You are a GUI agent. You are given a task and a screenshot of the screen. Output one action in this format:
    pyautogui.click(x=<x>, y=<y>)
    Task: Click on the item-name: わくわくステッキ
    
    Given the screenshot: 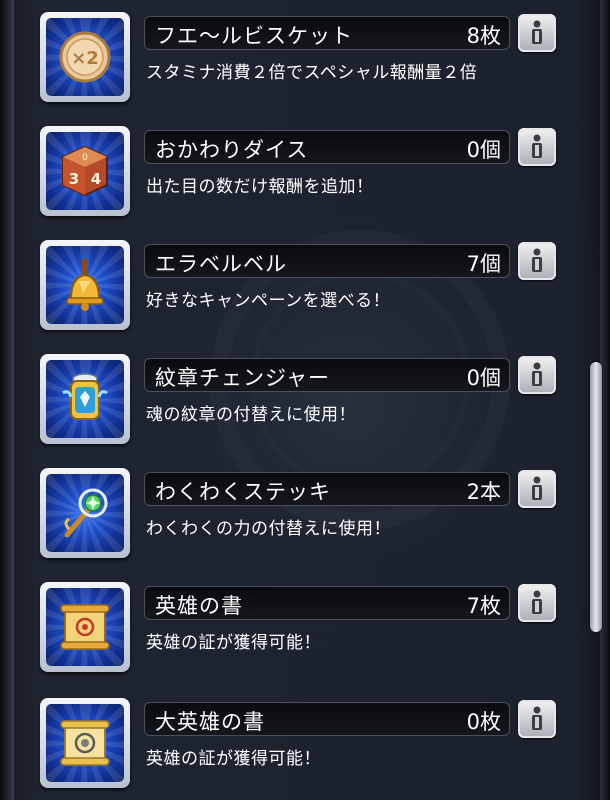 What is the action you would take?
    pyautogui.click(x=243, y=492)
    